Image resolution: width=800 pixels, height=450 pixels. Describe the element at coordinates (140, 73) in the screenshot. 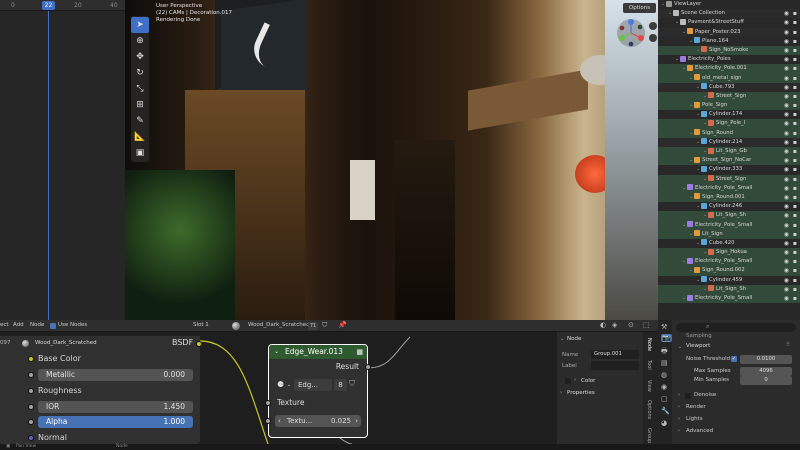

I see `rotate-tool-icon: ↻` at that location.